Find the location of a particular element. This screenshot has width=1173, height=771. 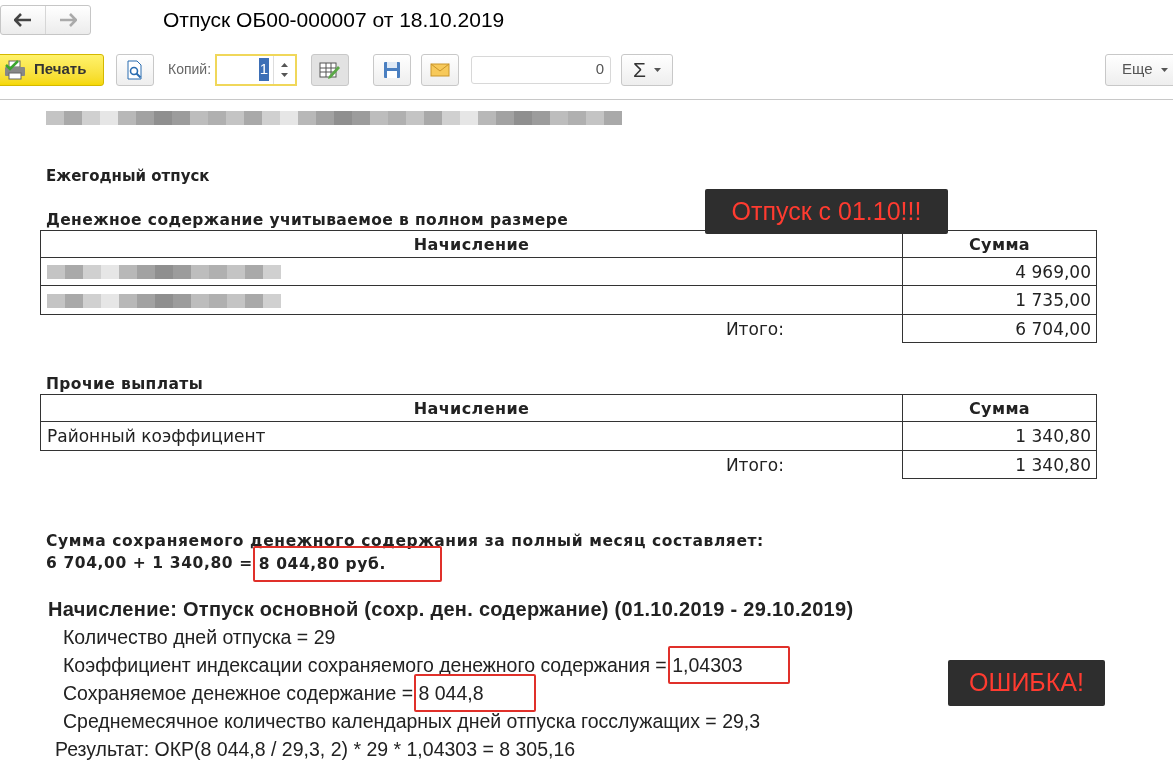

save-button is located at coordinates (392, 69).